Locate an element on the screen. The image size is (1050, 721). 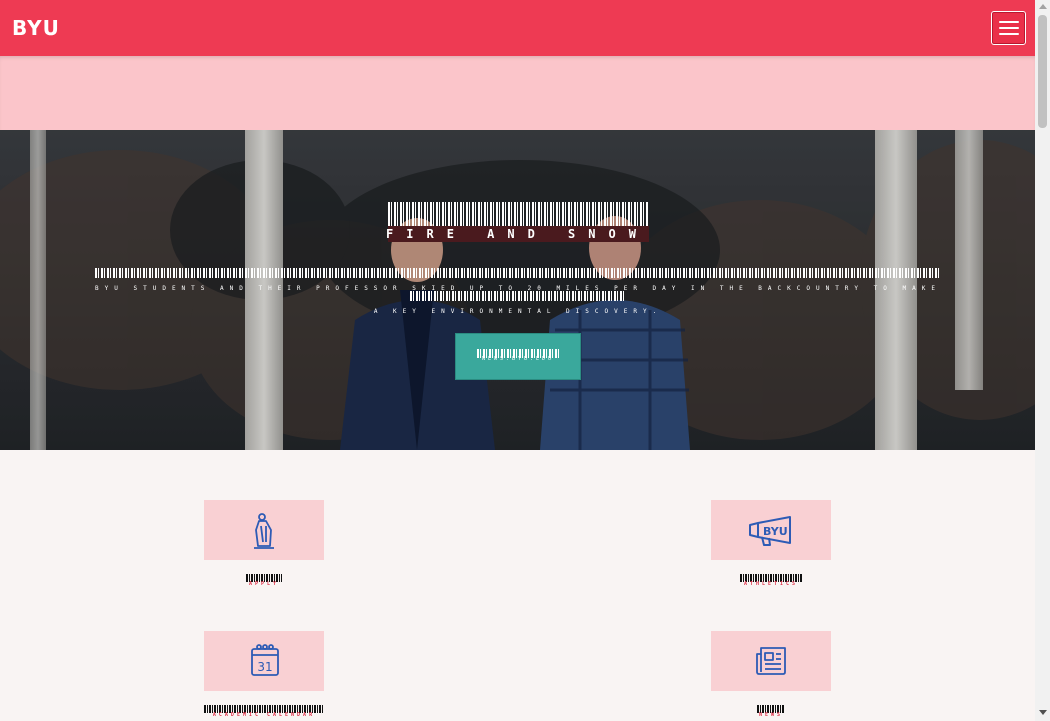
byu-megaphone-icon: BYU is located at coordinates (770, 531).